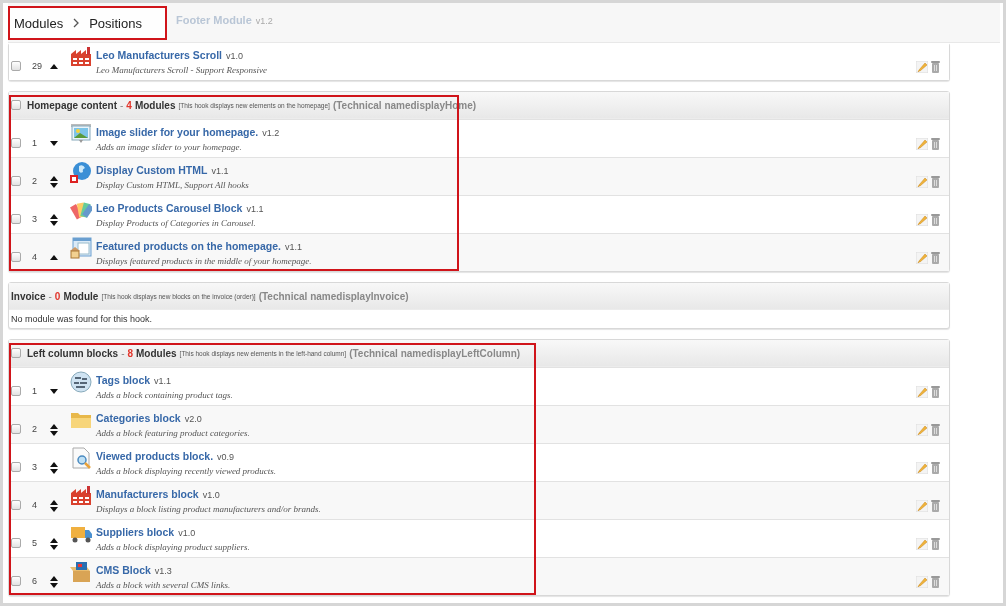 The image size is (1006, 606). I want to click on module-description: Displays featured products in the middle of your homepage., so click(204, 261).